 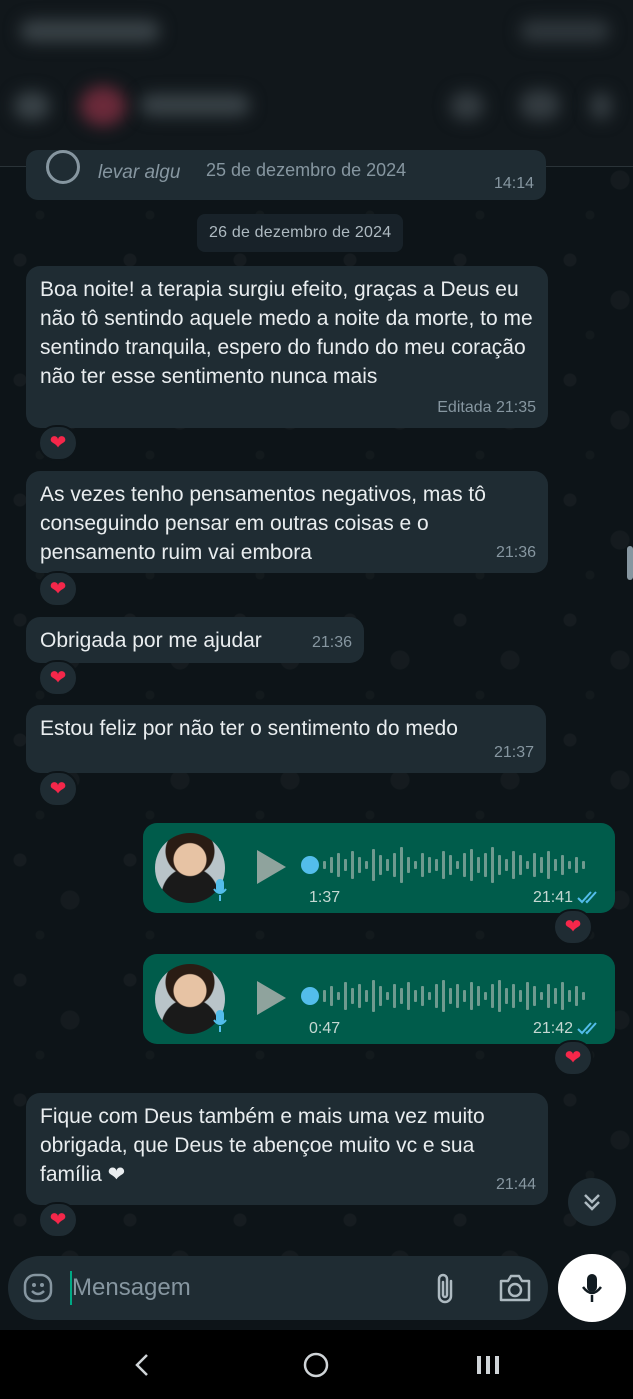 What do you see at coordinates (63, 167) in the screenshot?
I see `previous-message-icon` at bounding box center [63, 167].